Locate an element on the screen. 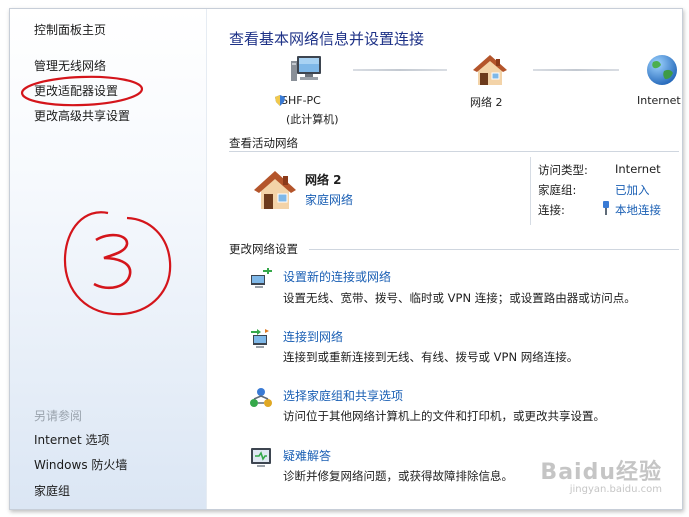 This screenshot has width=689, height=517. ethernet-icon is located at coordinates (606, 208).